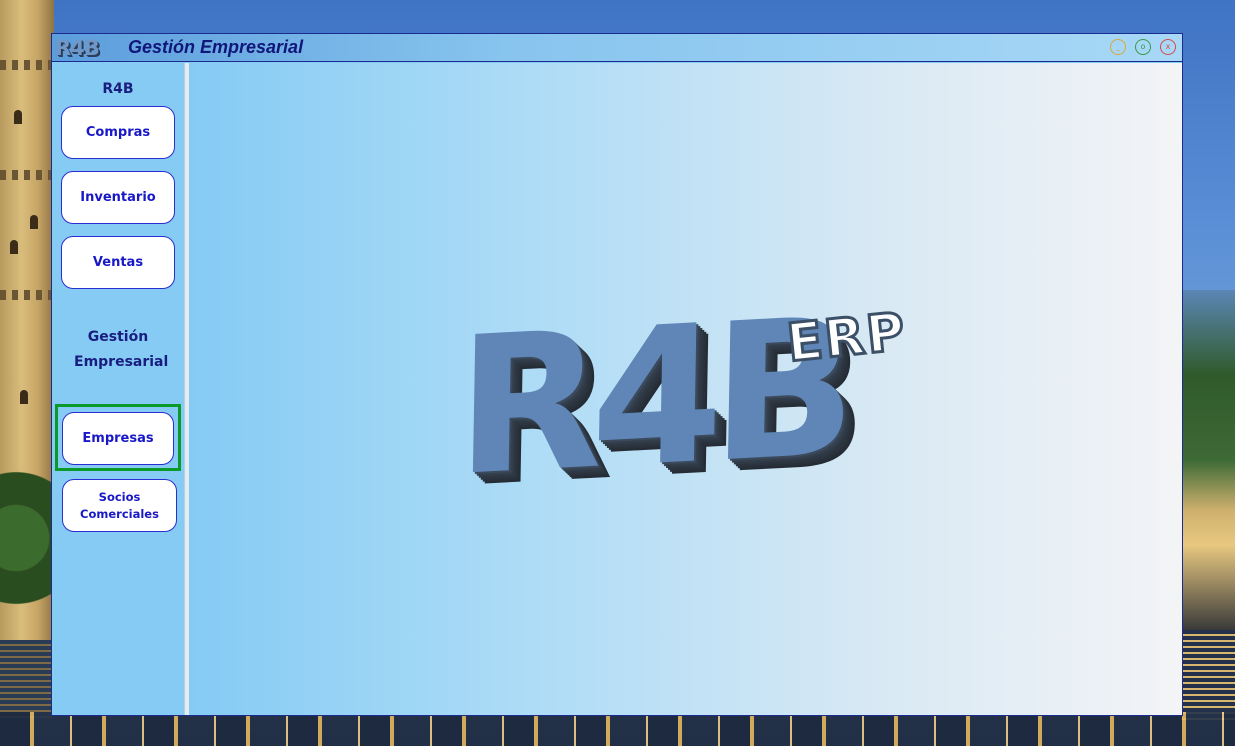 This screenshot has width=1235, height=746. Describe the element at coordinates (118, 197) in the screenshot. I see `inventario-button: Inventario` at that location.